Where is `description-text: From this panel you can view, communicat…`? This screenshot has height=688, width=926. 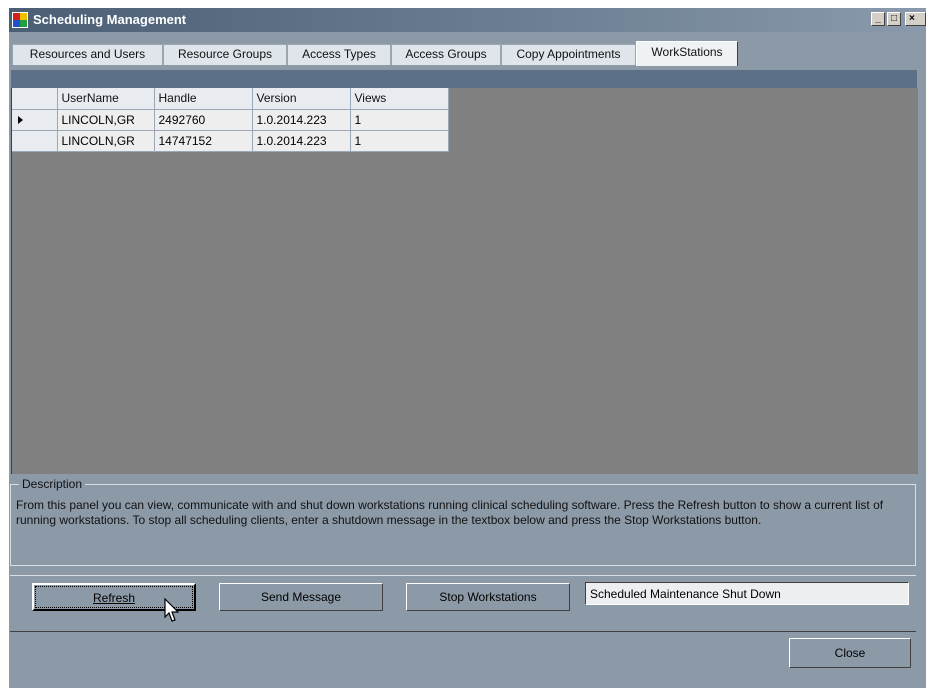
description-text: From this panel you can view, communicat… is located at coordinates (450, 512).